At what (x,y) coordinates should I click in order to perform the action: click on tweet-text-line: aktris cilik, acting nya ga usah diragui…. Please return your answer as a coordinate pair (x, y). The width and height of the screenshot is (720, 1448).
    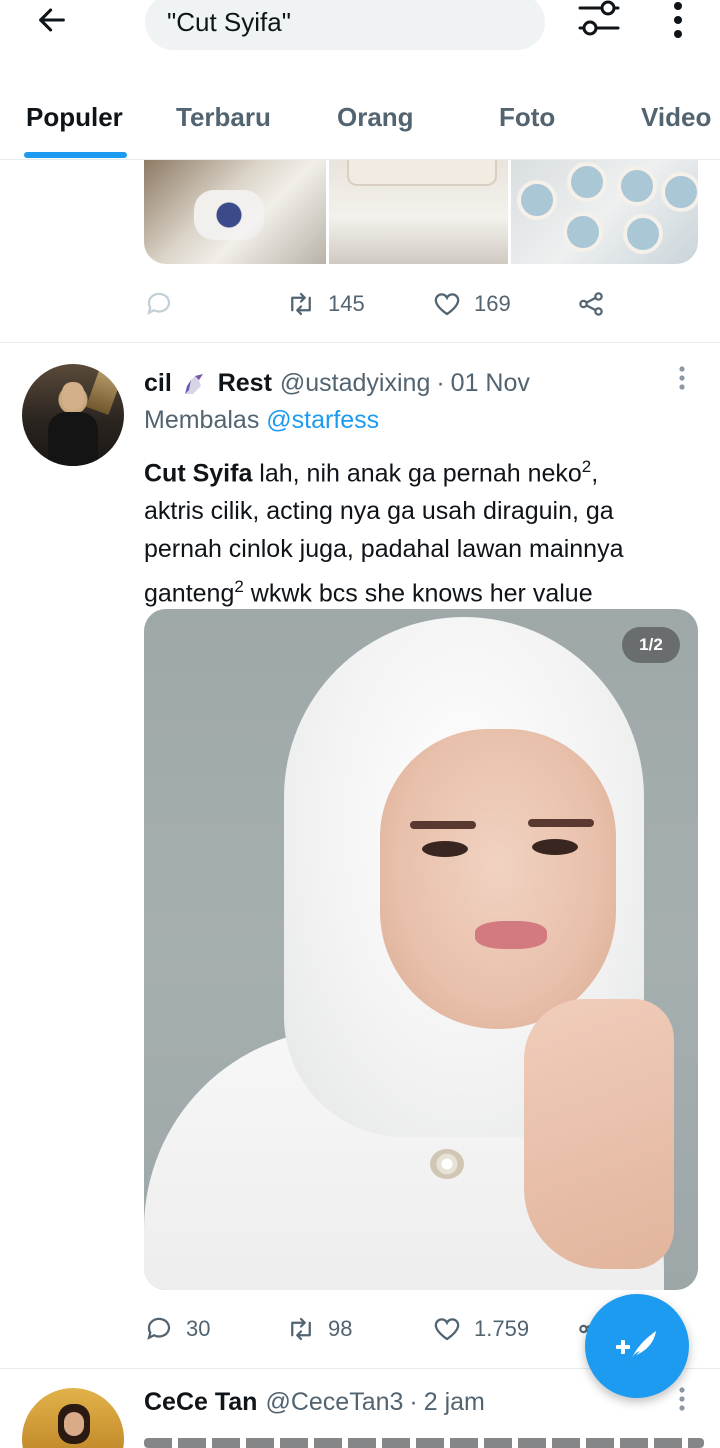
    Looking at the image, I should click on (379, 511).